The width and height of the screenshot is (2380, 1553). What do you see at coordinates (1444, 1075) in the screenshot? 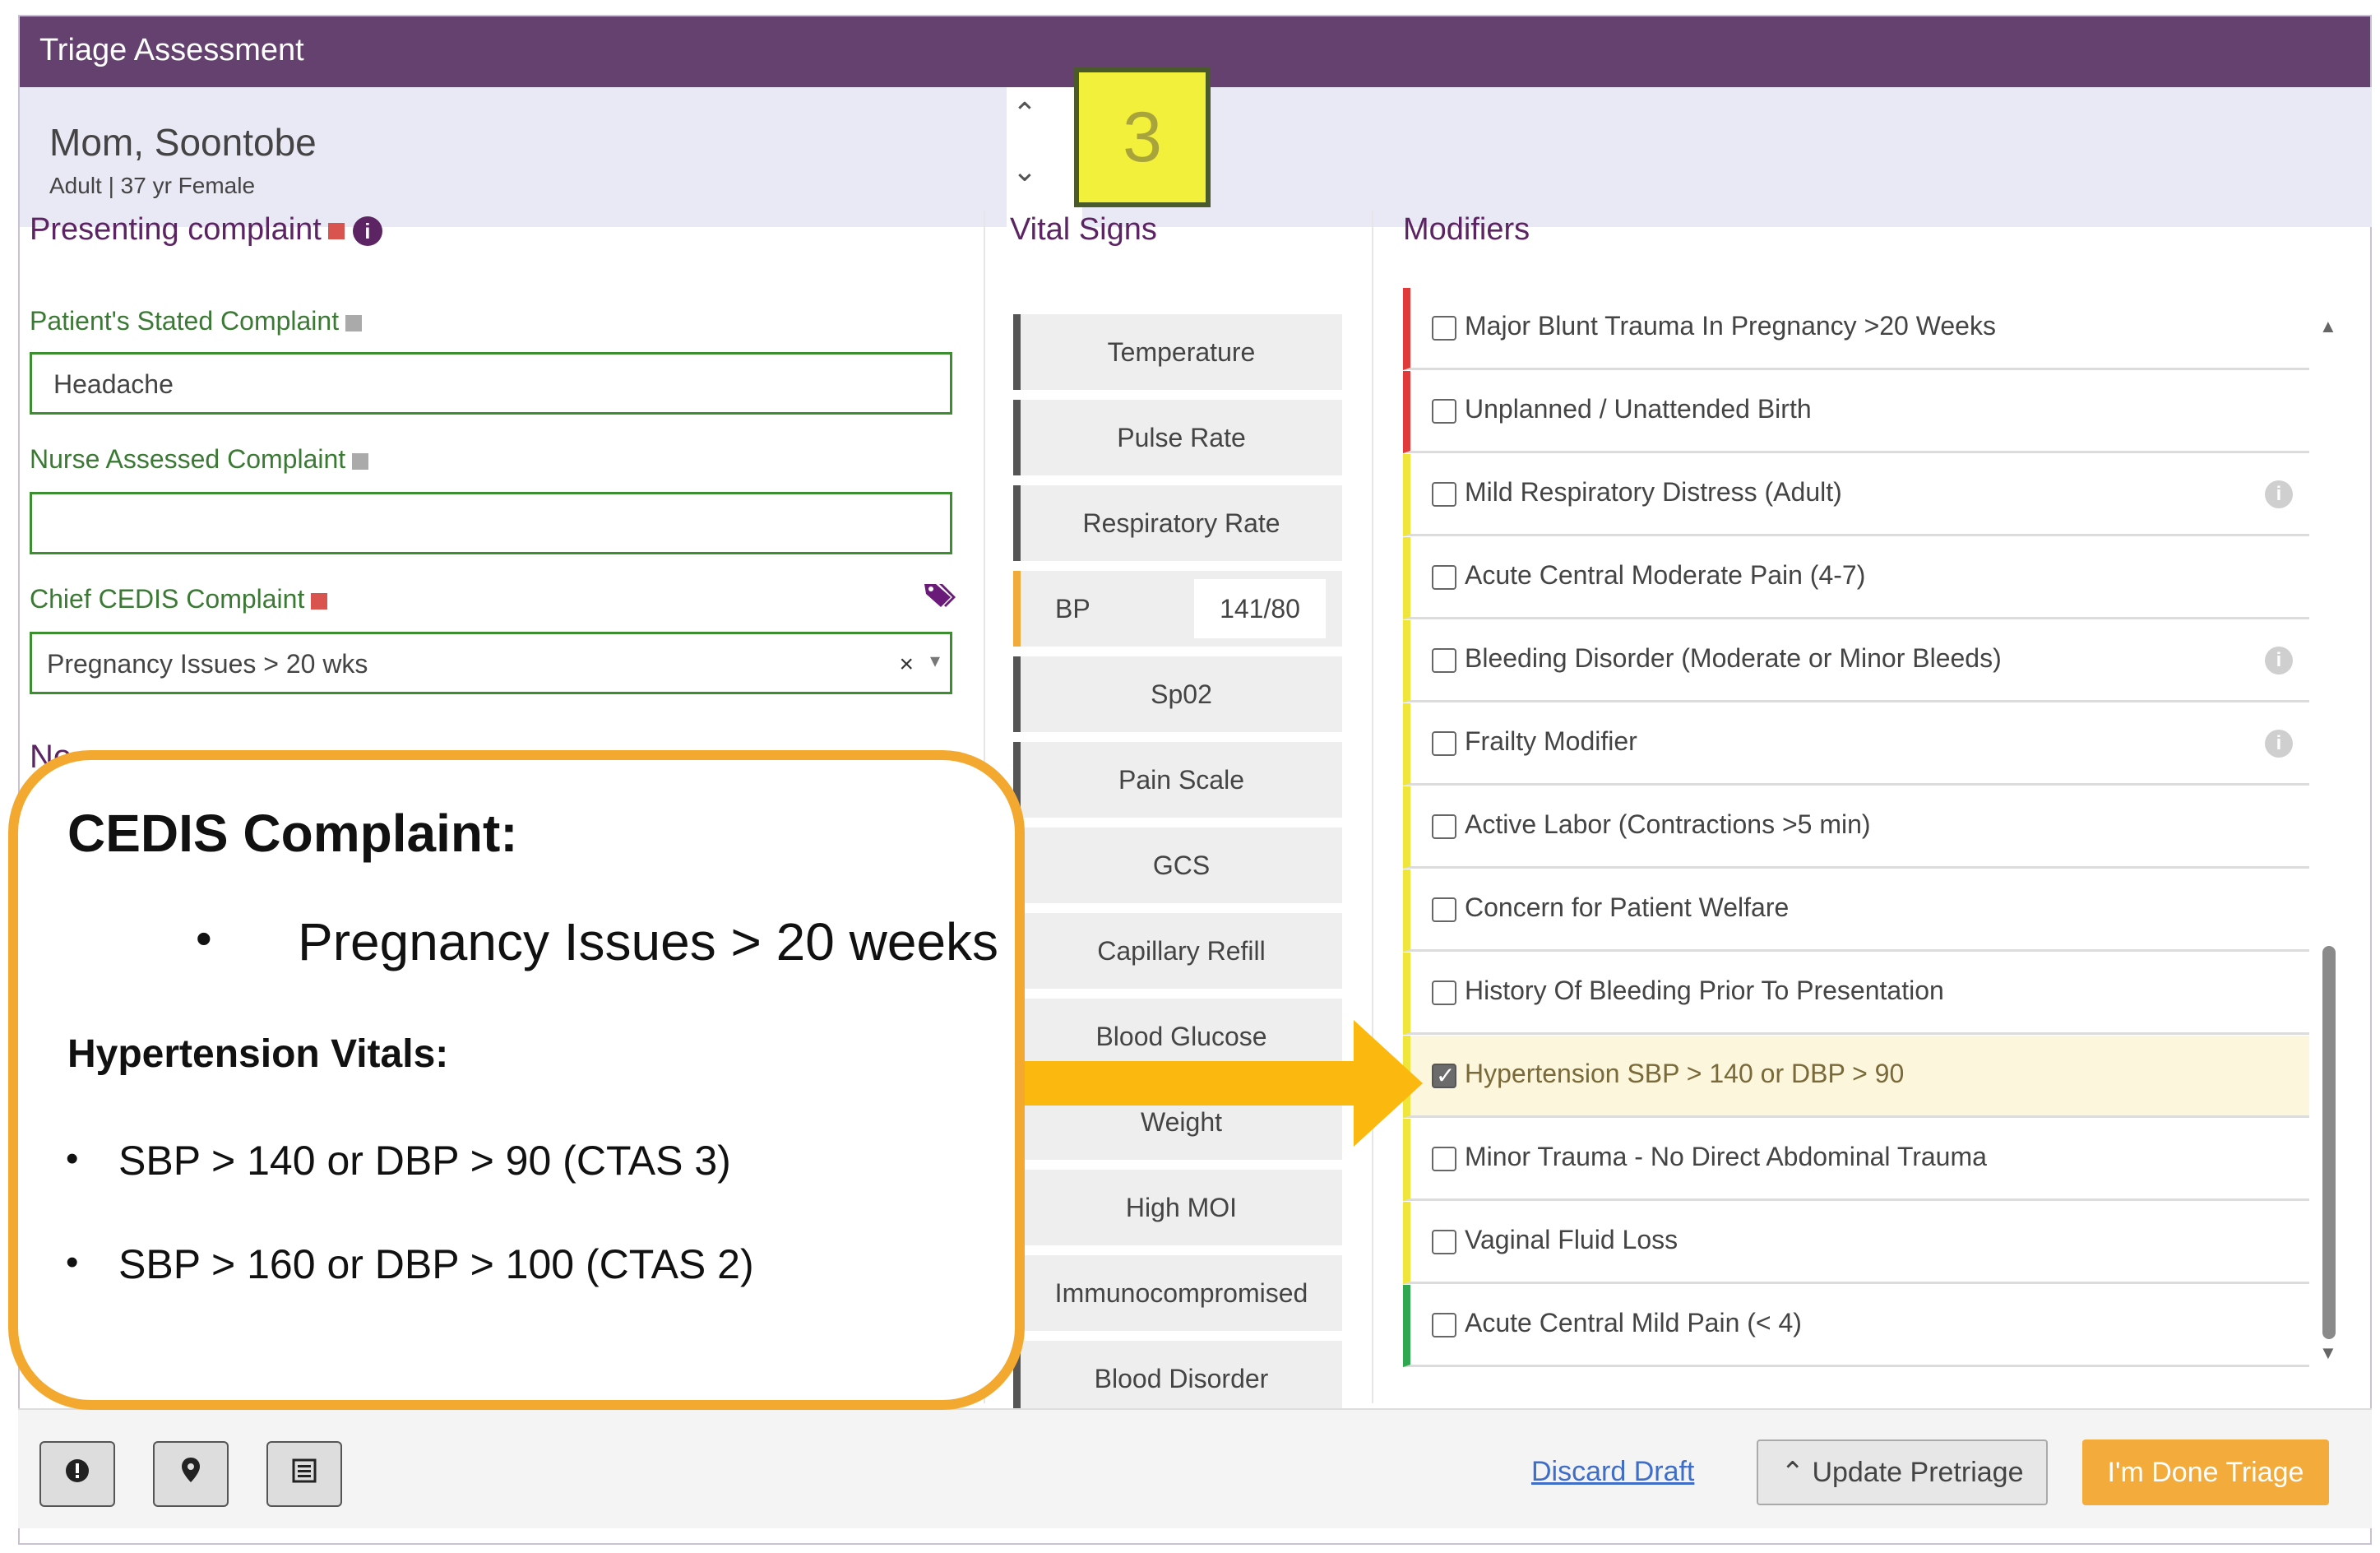
I see `checkbox-checked` at bounding box center [1444, 1075].